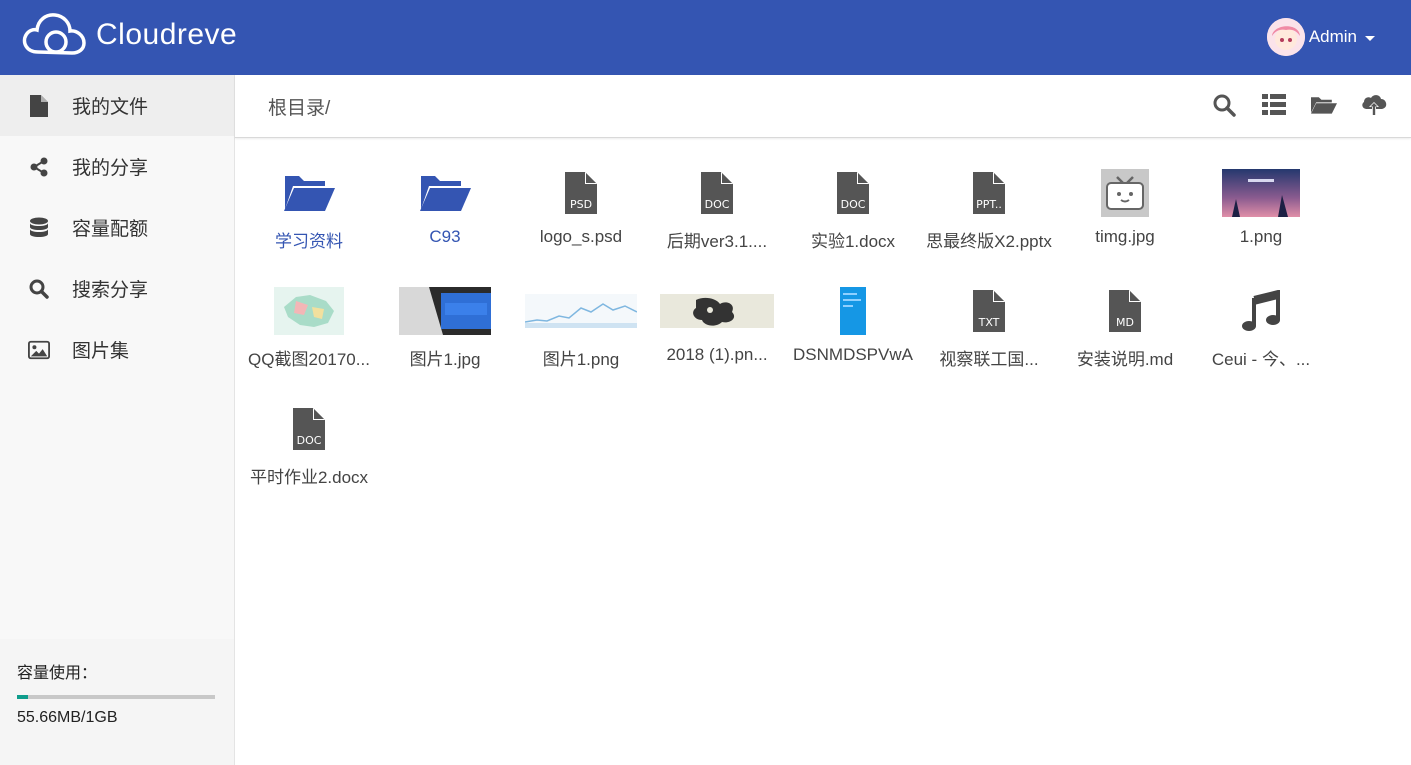 Image resolution: width=1411 pixels, height=765 pixels. Describe the element at coordinates (1332, 36) in the screenshot. I see `username: Admin` at that location.